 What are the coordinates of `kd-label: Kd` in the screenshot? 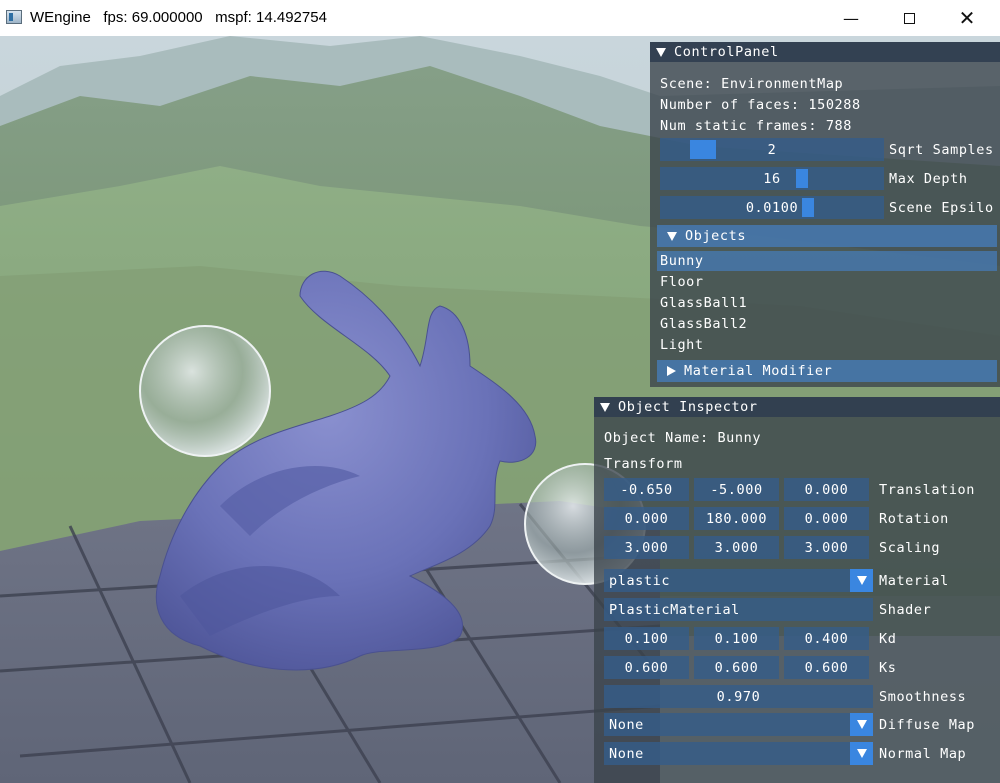 It's located at (888, 639).